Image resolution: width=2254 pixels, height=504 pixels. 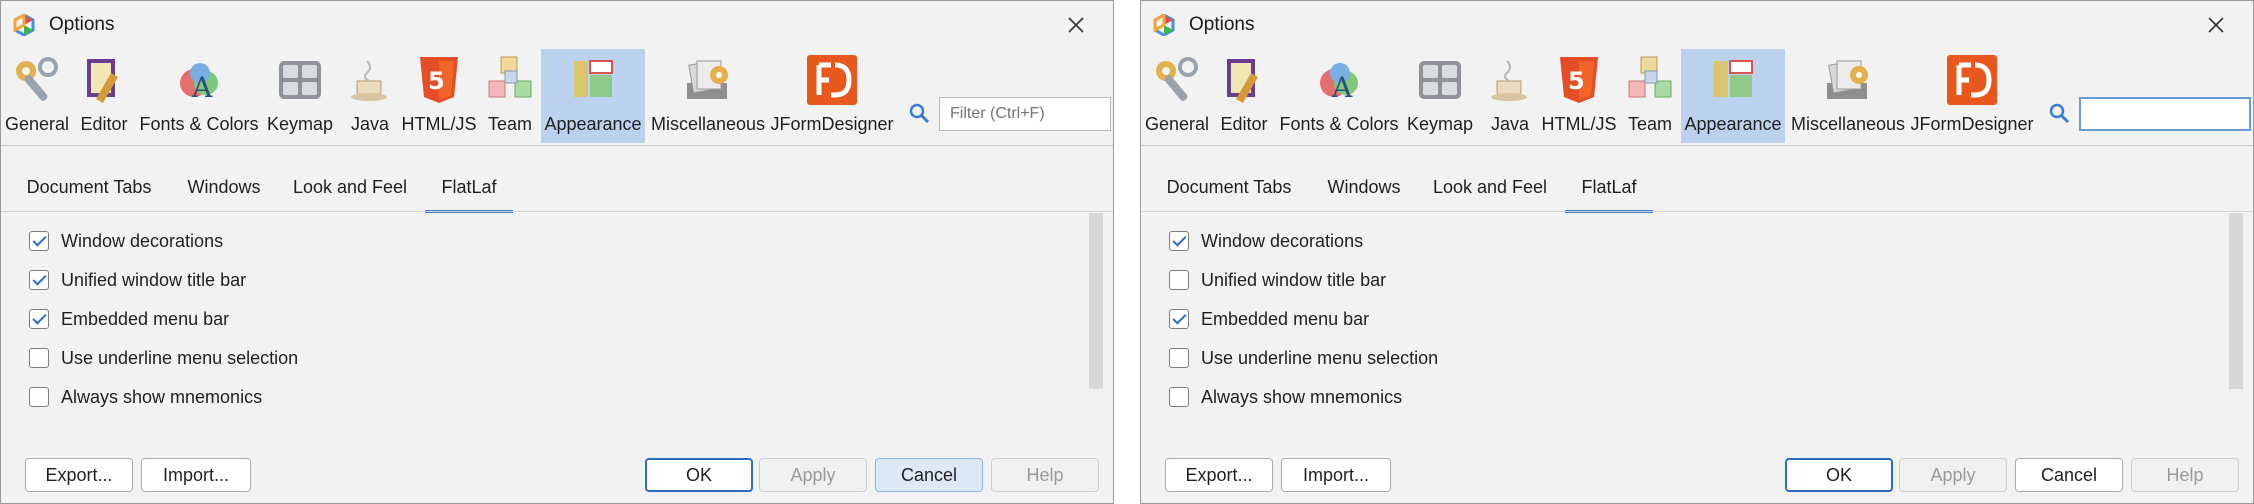 I want to click on category-label: Fonts & Colors, so click(x=1339, y=124).